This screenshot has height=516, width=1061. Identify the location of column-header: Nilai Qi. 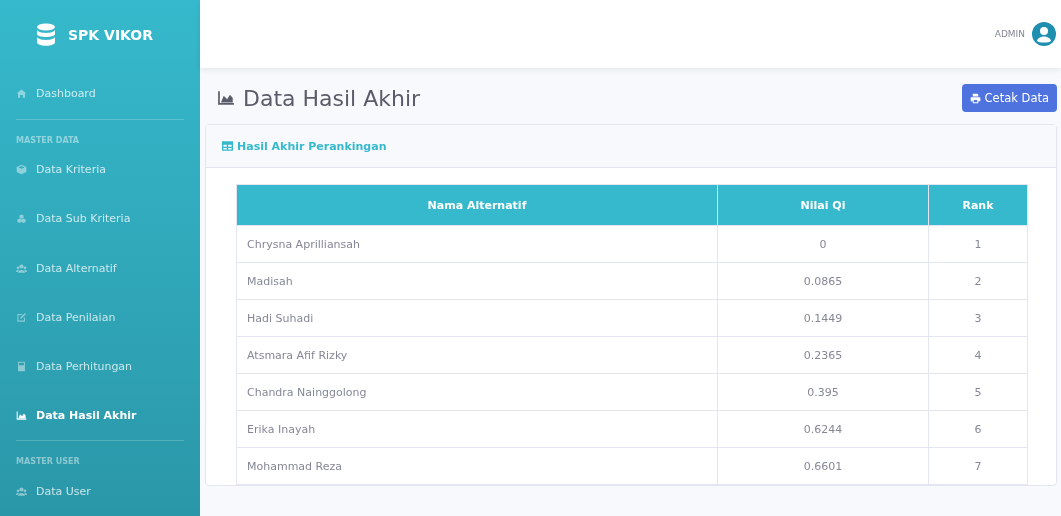
(823, 205).